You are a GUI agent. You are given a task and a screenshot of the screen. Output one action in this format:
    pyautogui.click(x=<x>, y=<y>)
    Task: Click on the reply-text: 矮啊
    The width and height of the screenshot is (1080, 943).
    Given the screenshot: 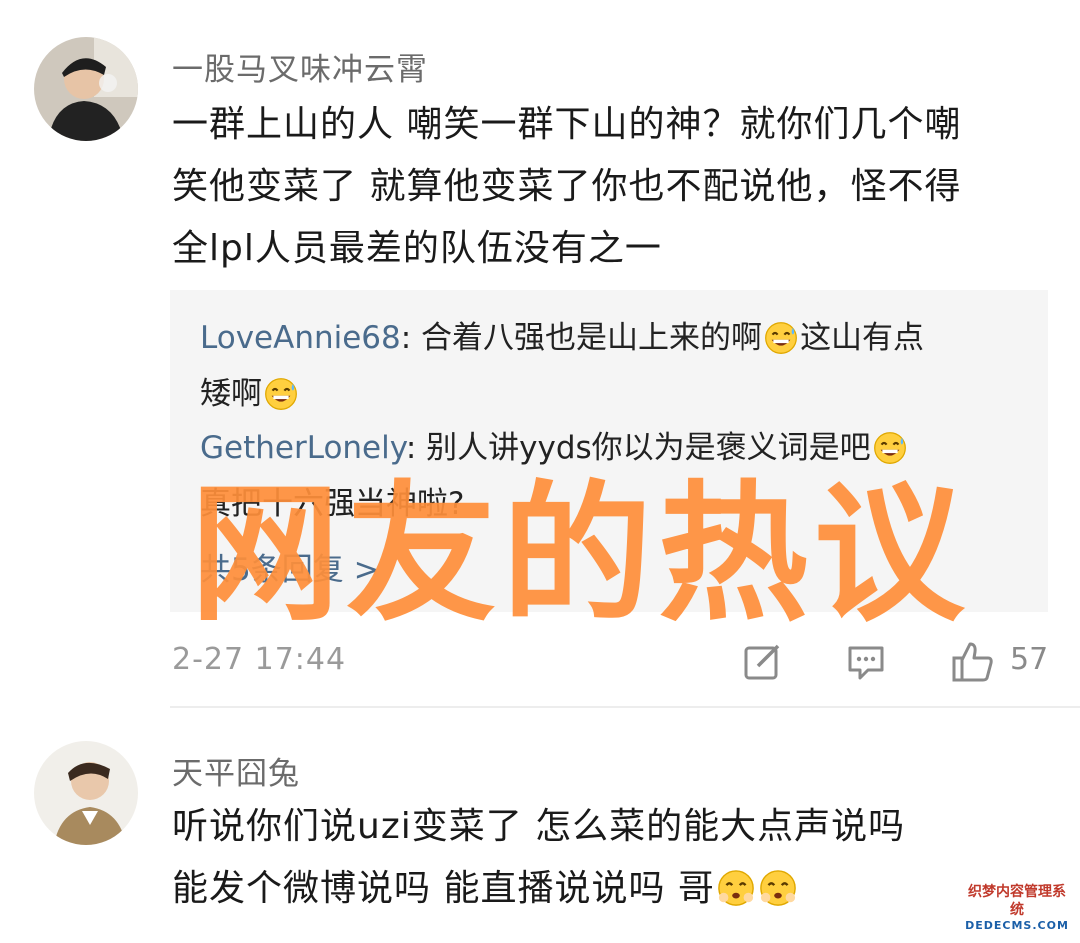 What is the action you would take?
    pyautogui.click(x=231, y=394)
    